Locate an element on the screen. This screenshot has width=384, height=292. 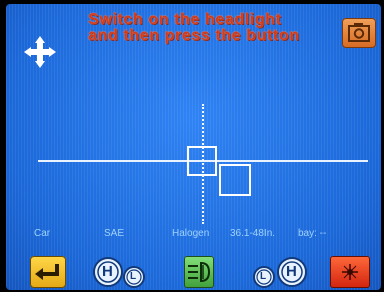
enter-button is located at coordinates (48, 272).